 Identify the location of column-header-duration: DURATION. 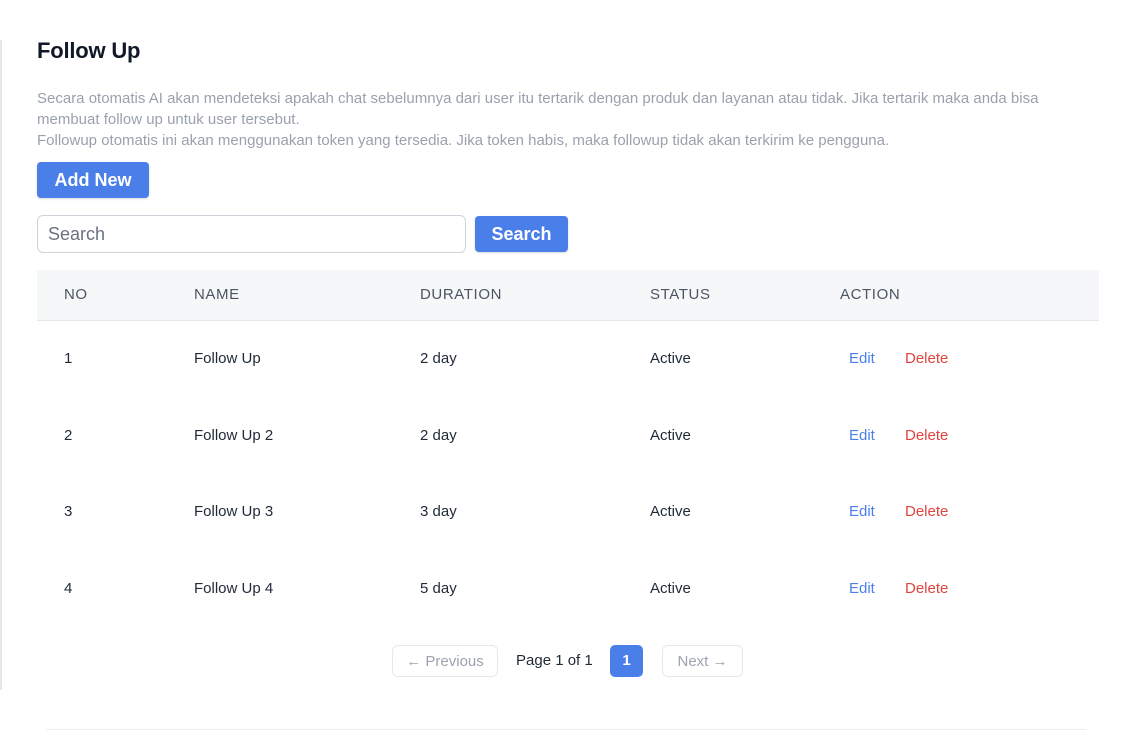
(461, 294).